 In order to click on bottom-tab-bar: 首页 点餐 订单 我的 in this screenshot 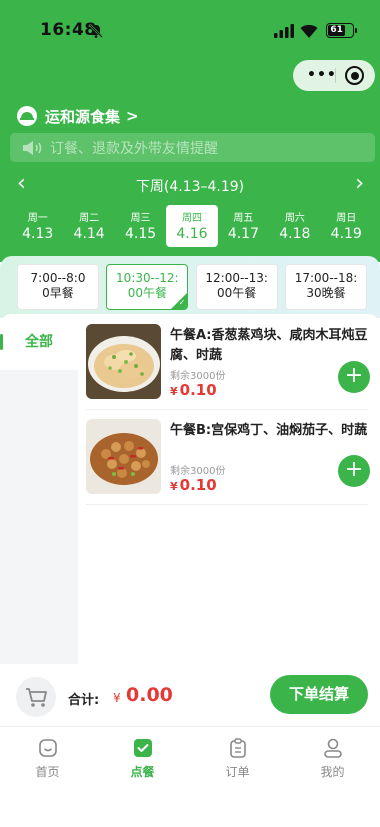, I will do `click(190, 756)`.